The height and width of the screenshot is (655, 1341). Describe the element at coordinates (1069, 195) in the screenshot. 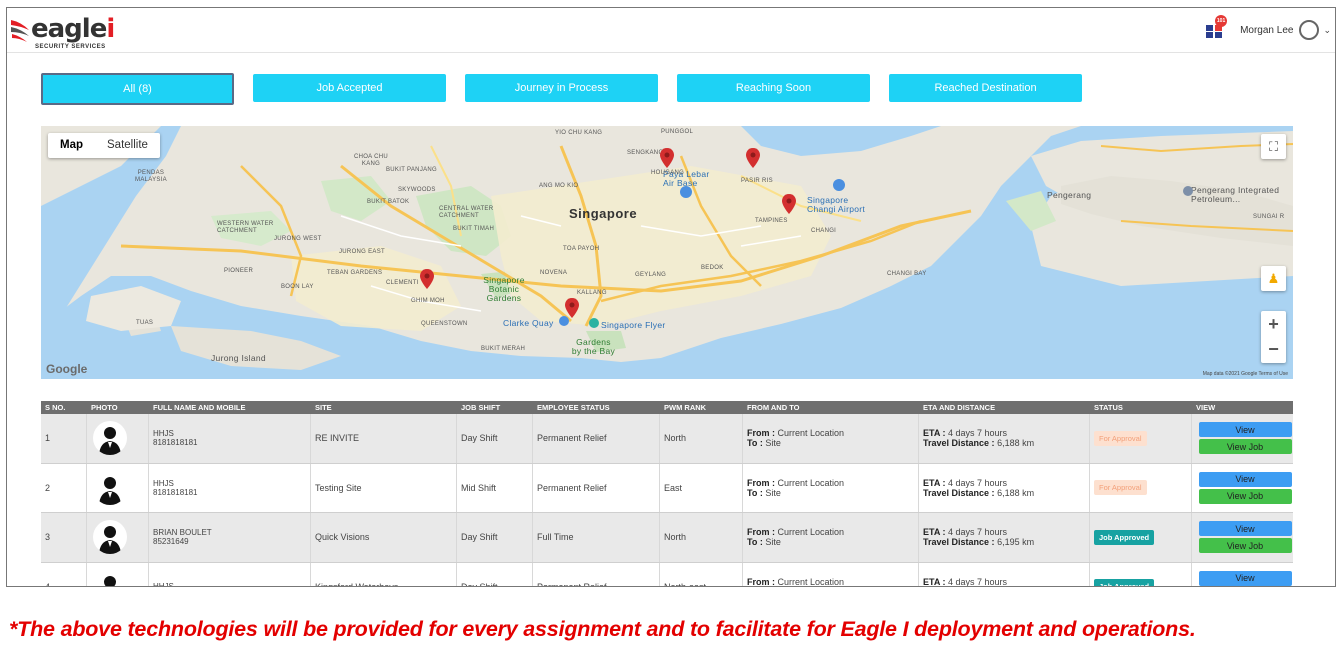

I see `map-label-pengerang: Pengerang` at that location.